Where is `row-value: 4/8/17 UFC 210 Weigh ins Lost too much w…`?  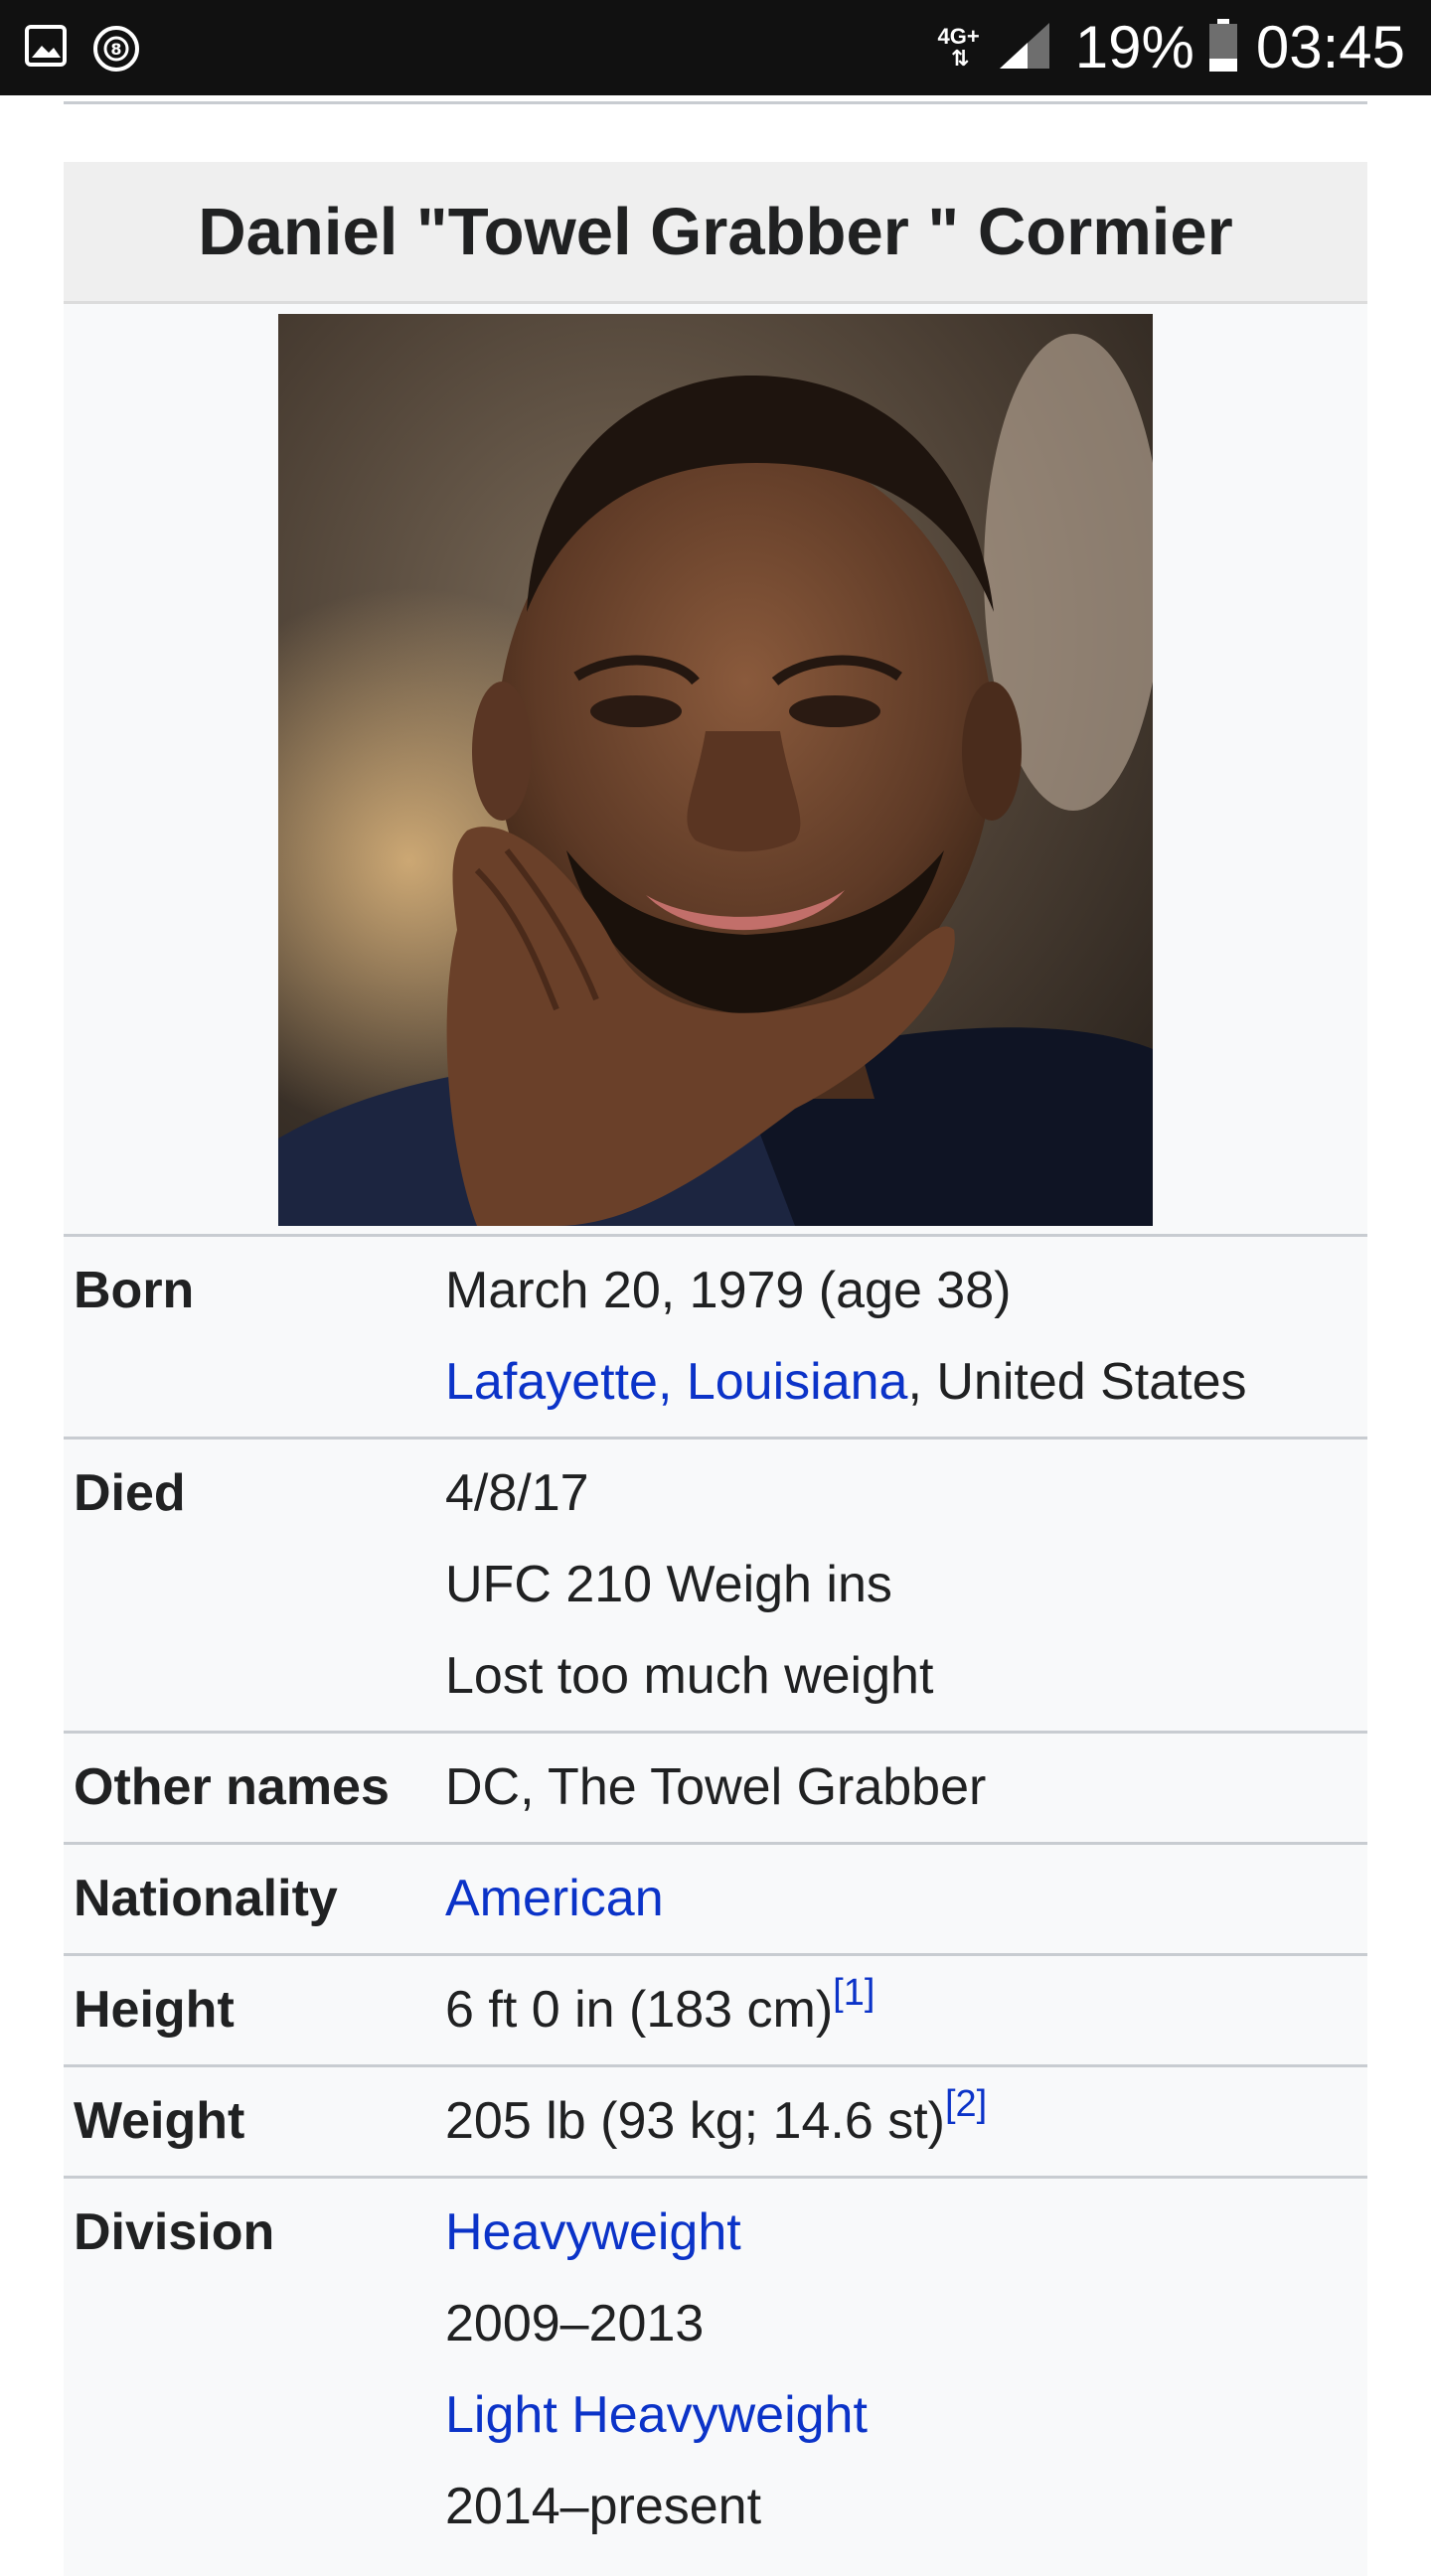
row-value: 4/8/17 UFC 210 Weigh ins Lost too much w… is located at coordinates (906, 1585).